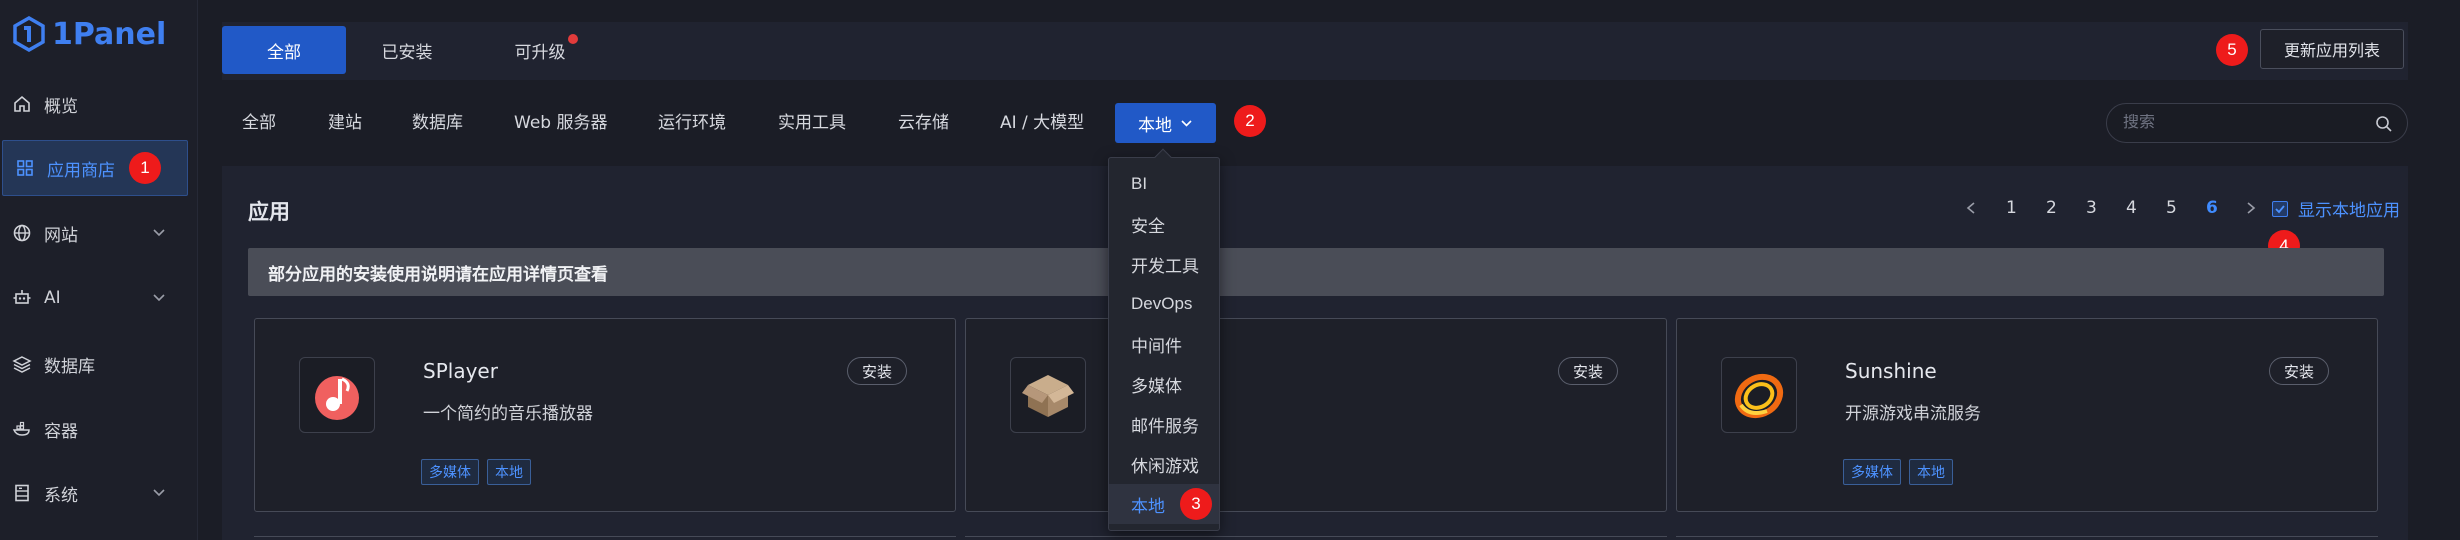 The width and height of the screenshot is (2460, 540). I want to click on sidebar-item-app-store: 应用商店 1, so click(95, 168).